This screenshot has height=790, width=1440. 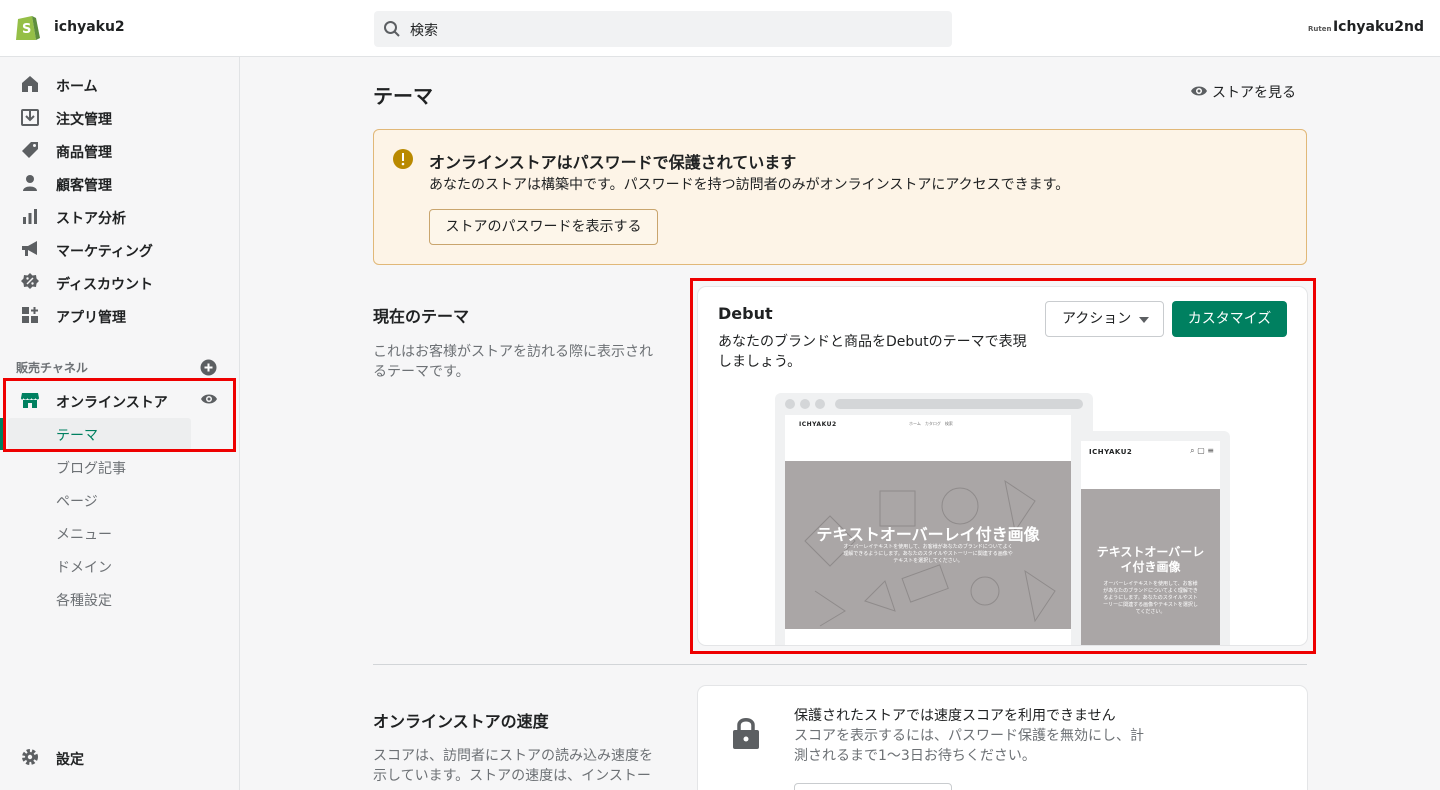 What do you see at coordinates (119, 757) in the screenshot?
I see `sidebar-item-settings: 設定` at bounding box center [119, 757].